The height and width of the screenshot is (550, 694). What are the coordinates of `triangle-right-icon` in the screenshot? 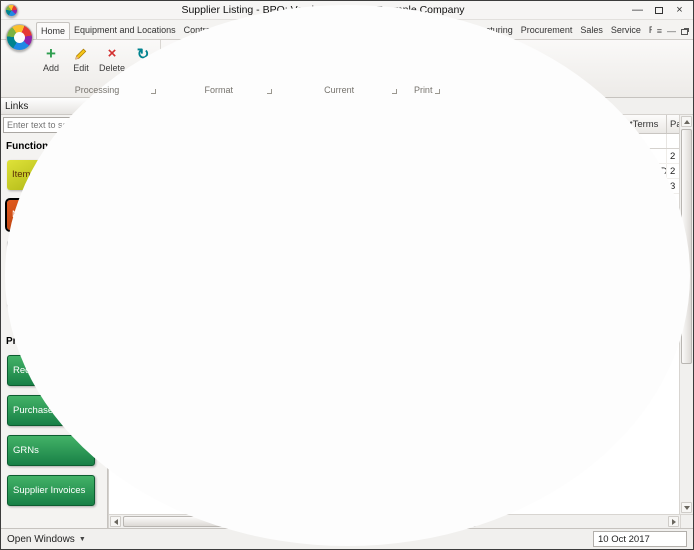 It's located at (673, 521).